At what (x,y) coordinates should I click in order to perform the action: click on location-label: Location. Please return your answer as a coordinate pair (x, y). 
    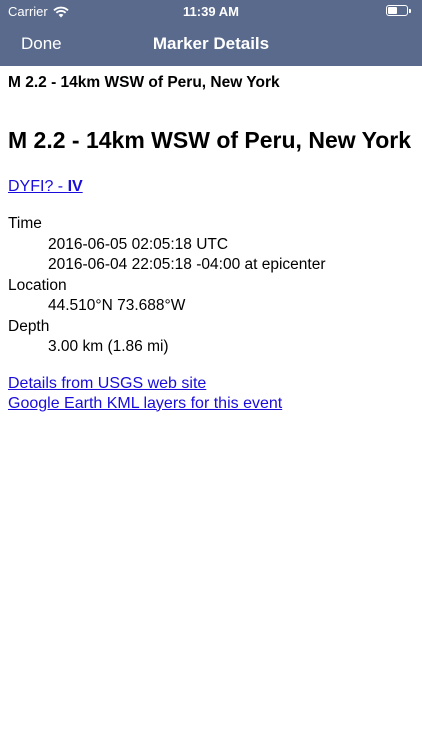
    Looking at the image, I should click on (37, 285).